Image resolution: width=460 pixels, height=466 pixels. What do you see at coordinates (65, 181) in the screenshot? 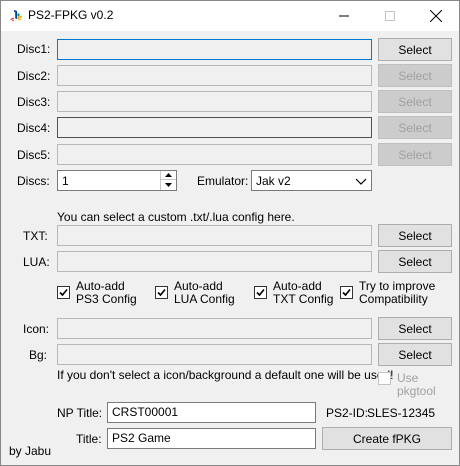
I see `discs-count-value: 1` at bounding box center [65, 181].